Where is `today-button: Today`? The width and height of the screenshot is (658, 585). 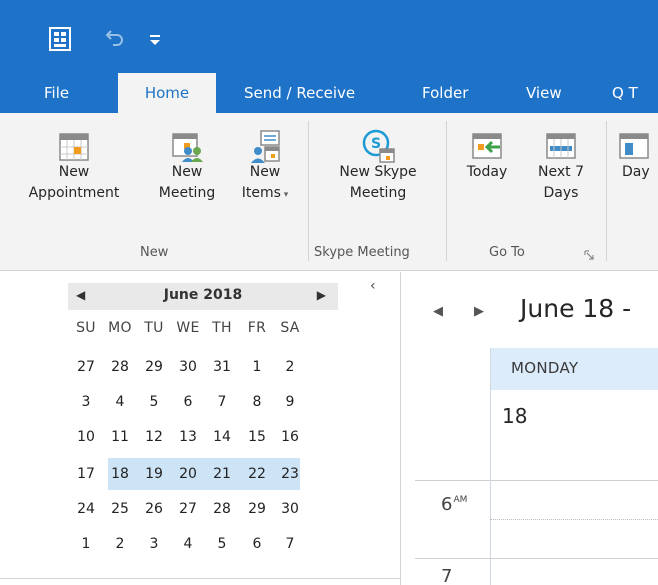 today-button: Today is located at coordinates (487, 175).